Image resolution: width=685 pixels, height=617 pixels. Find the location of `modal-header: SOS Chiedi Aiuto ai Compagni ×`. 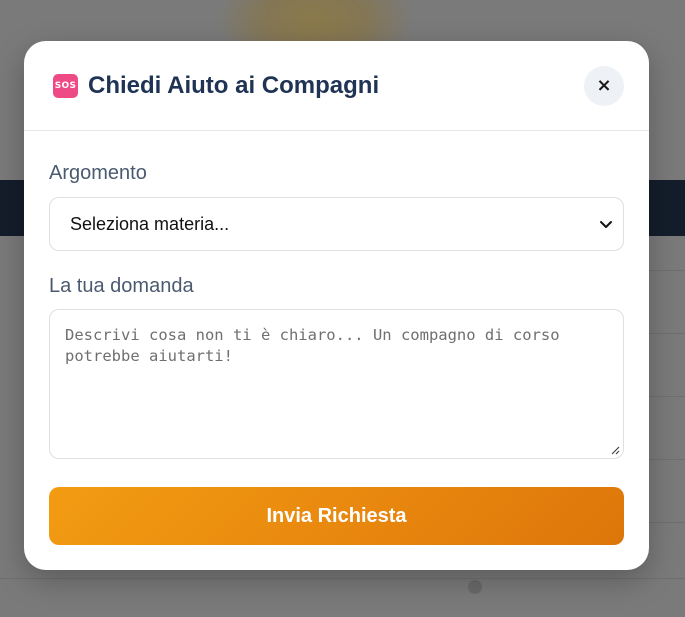

modal-header: SOS Chiedi Aiuto ai Compagni × is located at coordinates (336, 86).